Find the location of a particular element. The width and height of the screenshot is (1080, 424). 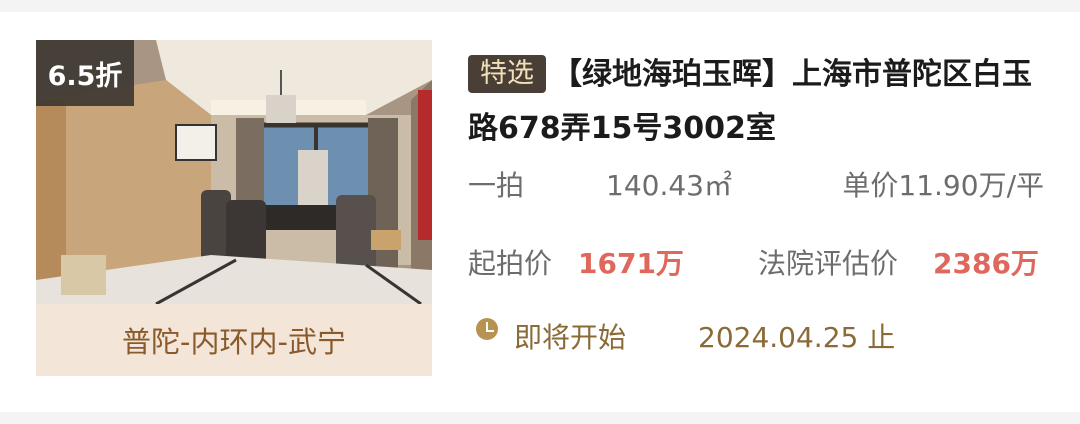

bottom-divider is located at coordinates (540, 418).